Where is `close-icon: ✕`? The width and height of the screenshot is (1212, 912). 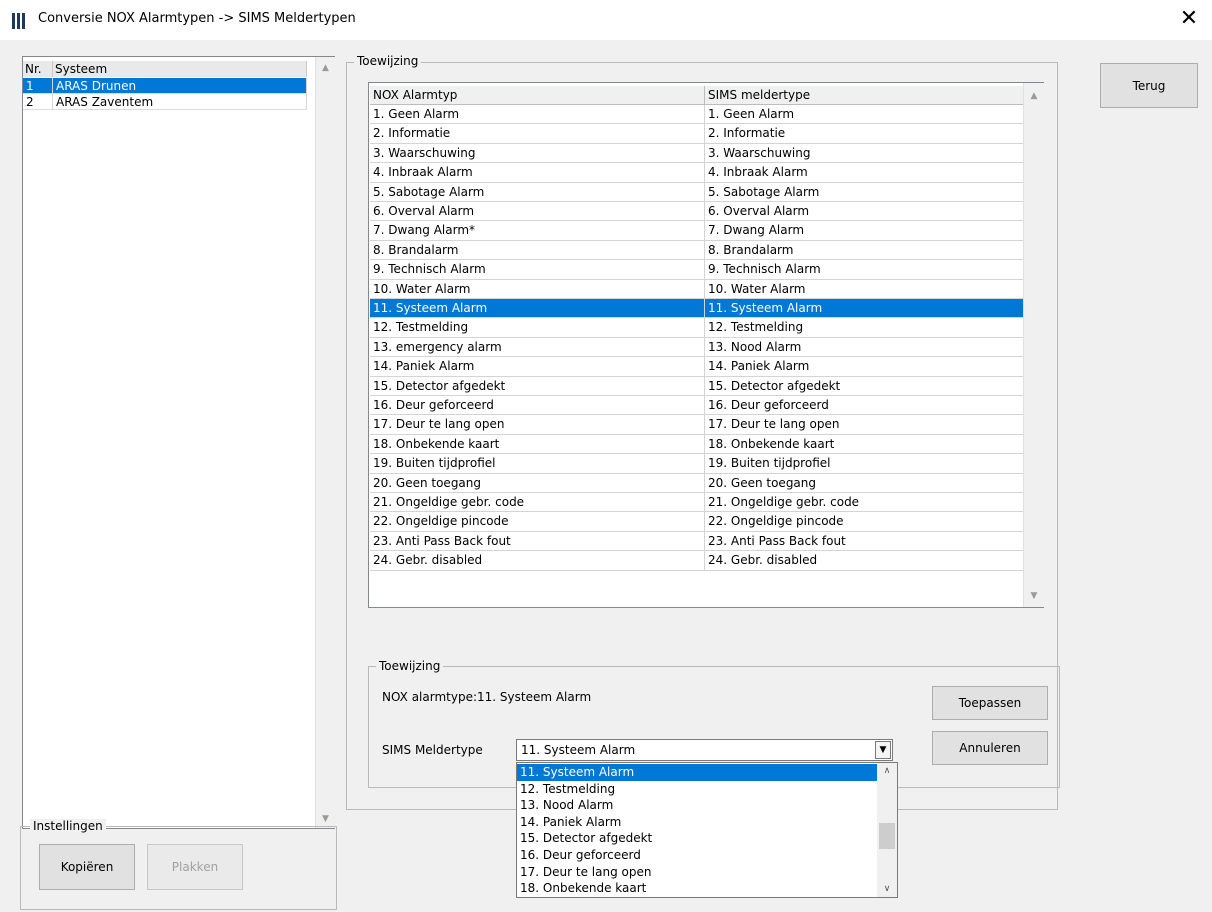 close-icon: ✕ is located at coordinates (1189, 19).